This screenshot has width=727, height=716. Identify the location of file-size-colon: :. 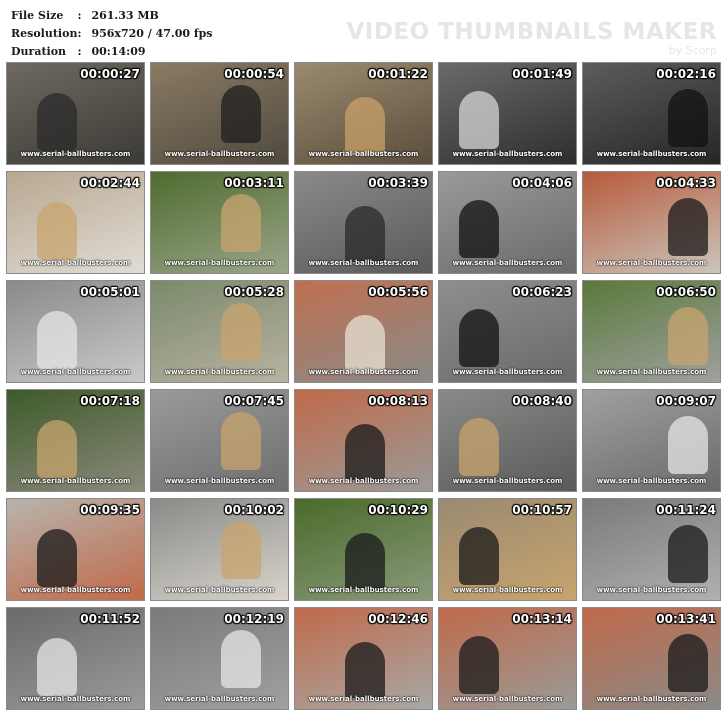
(79, 15).